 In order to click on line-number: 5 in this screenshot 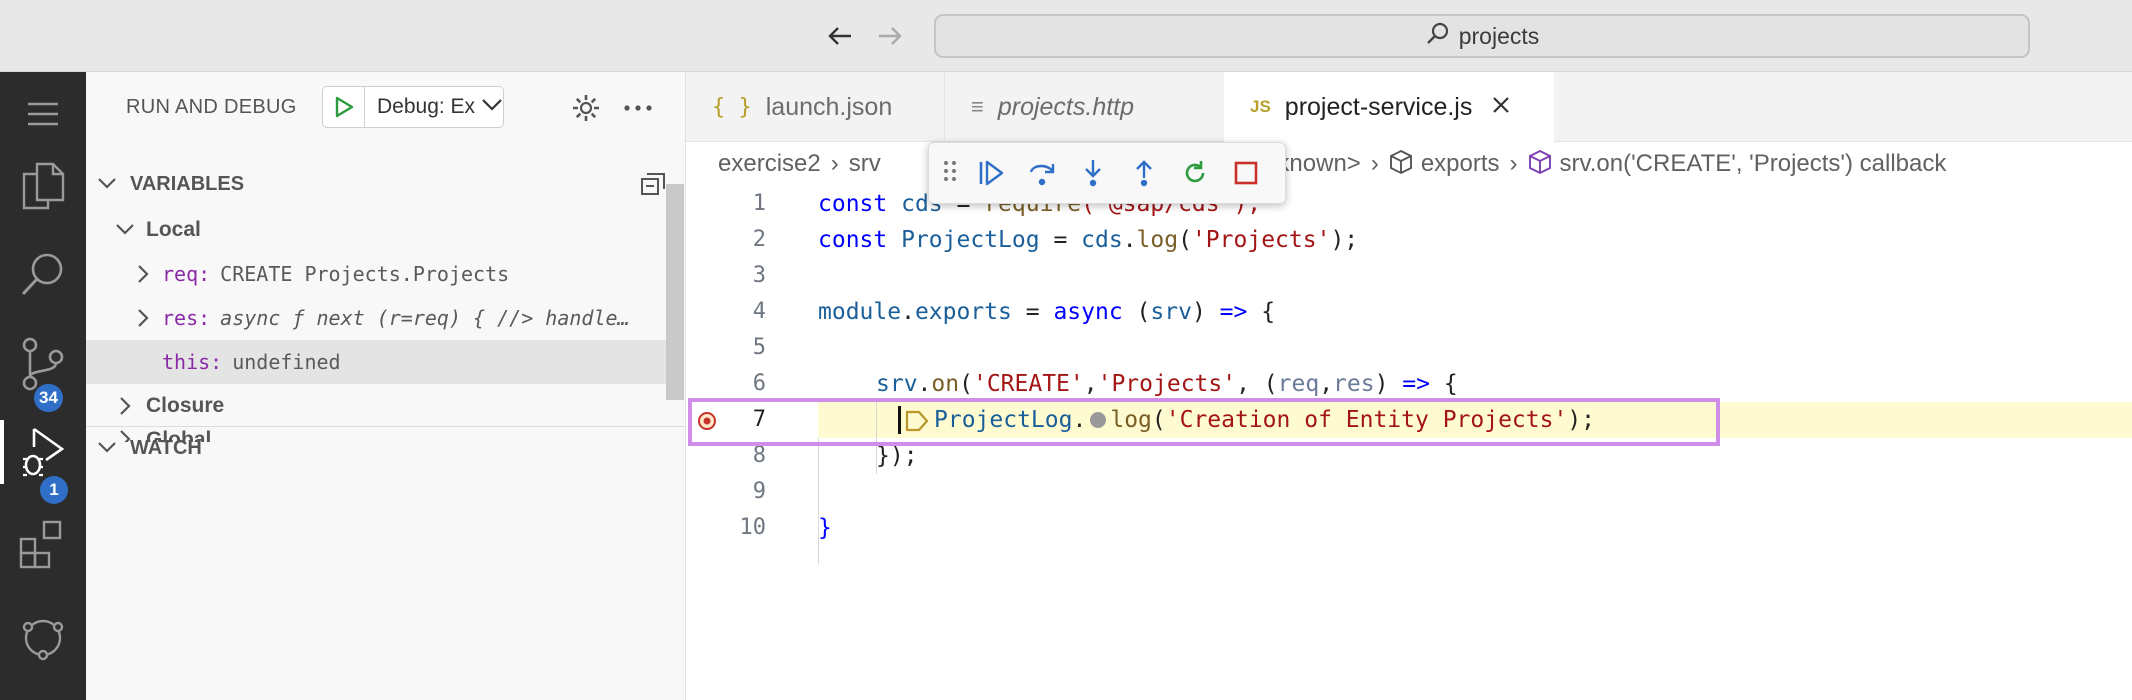, I will do `click(759, 347)`.